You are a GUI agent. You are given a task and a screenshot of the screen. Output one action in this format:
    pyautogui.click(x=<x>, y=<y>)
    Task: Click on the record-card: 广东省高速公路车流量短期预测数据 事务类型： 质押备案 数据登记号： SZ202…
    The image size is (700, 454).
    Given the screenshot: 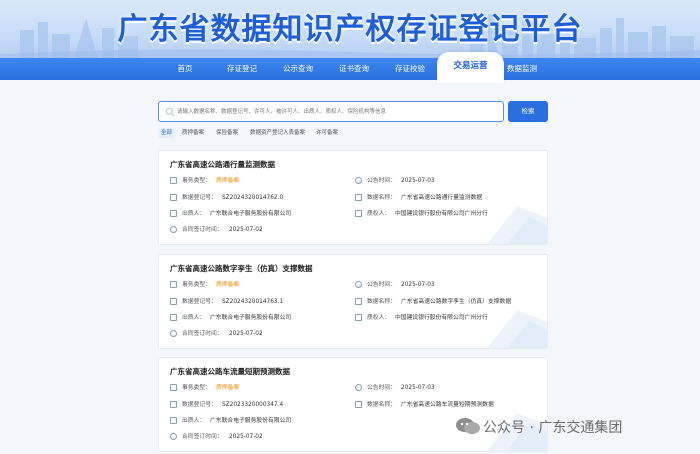 What is the action you would take?
    pyautogui.click(x=353, y=404)
    